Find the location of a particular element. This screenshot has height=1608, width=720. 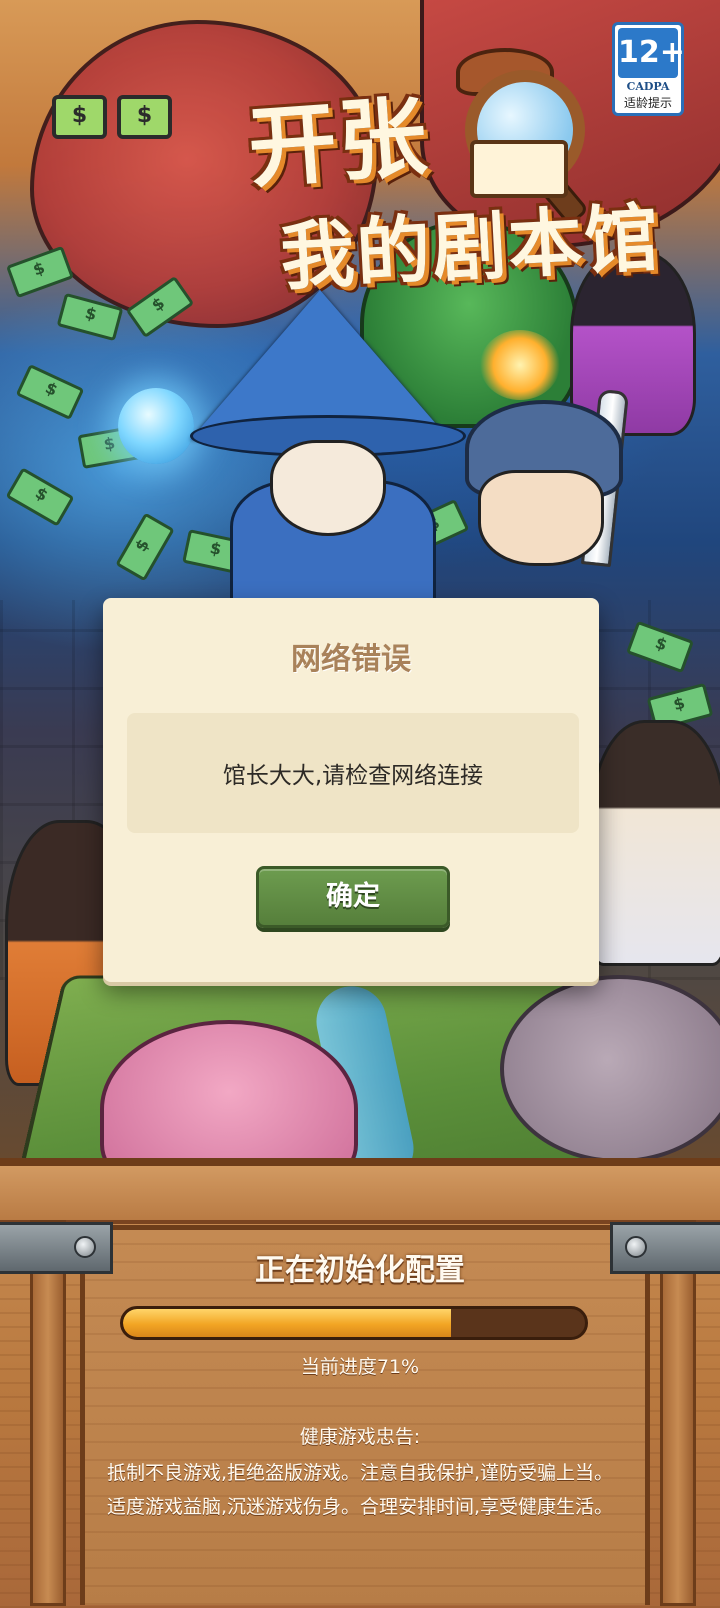

wizard-face is located at coordinates (328, 488).